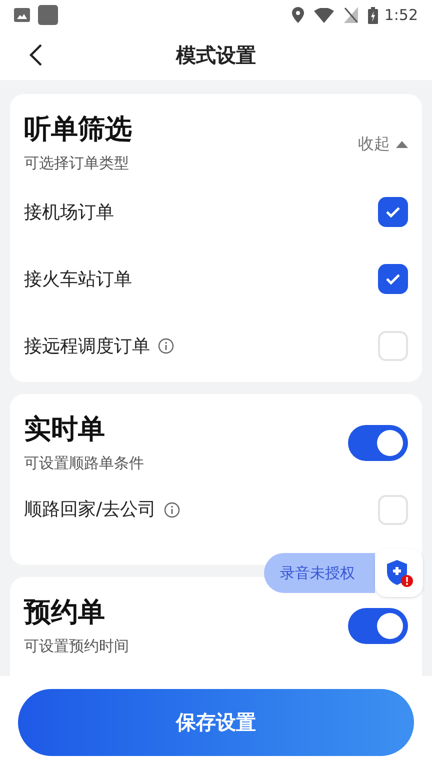  I want to click on image-icon, so click(22, 15).